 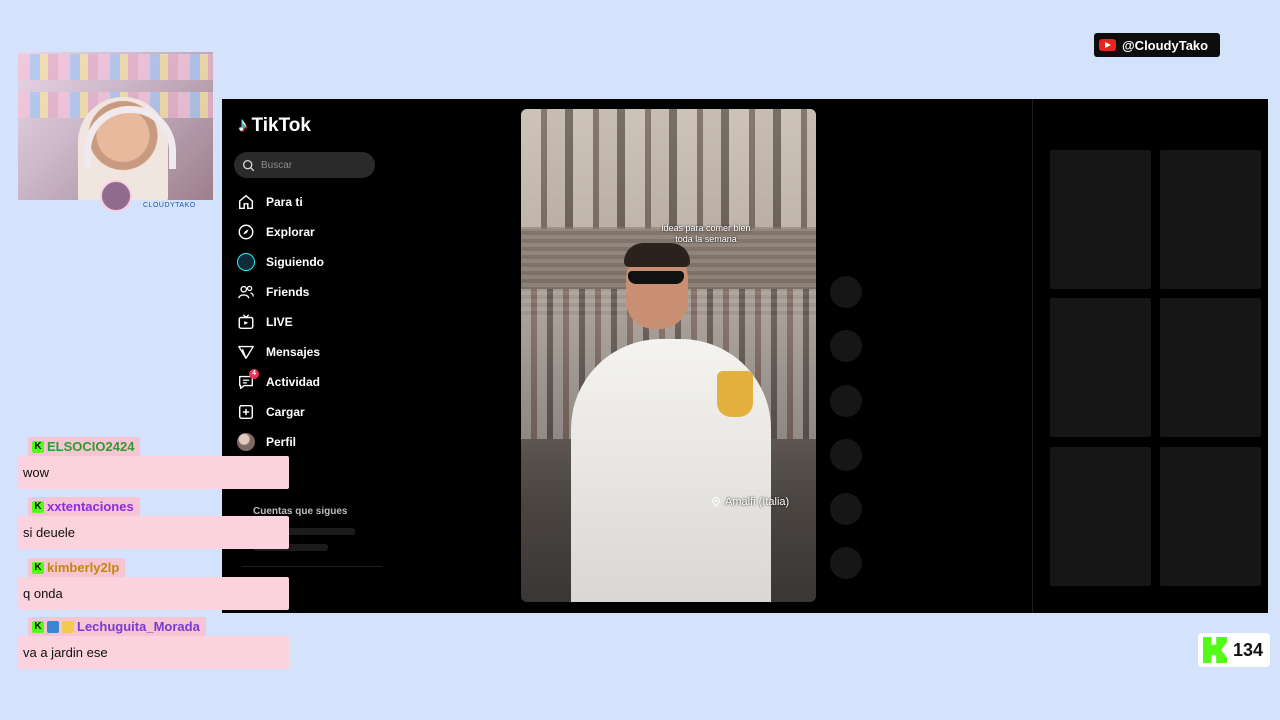 I want to click on lemon-granita-cup, so click(x=735, y=394).